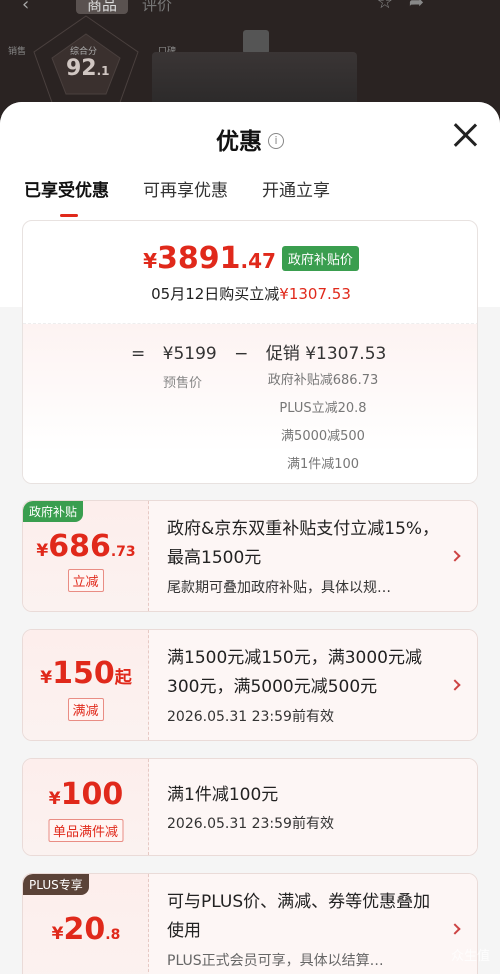  What do you see at coordinates (323, 380) in the screenshot?
I see `promo-item: 政府补贴减686.73` at bounding box center [323, 380].